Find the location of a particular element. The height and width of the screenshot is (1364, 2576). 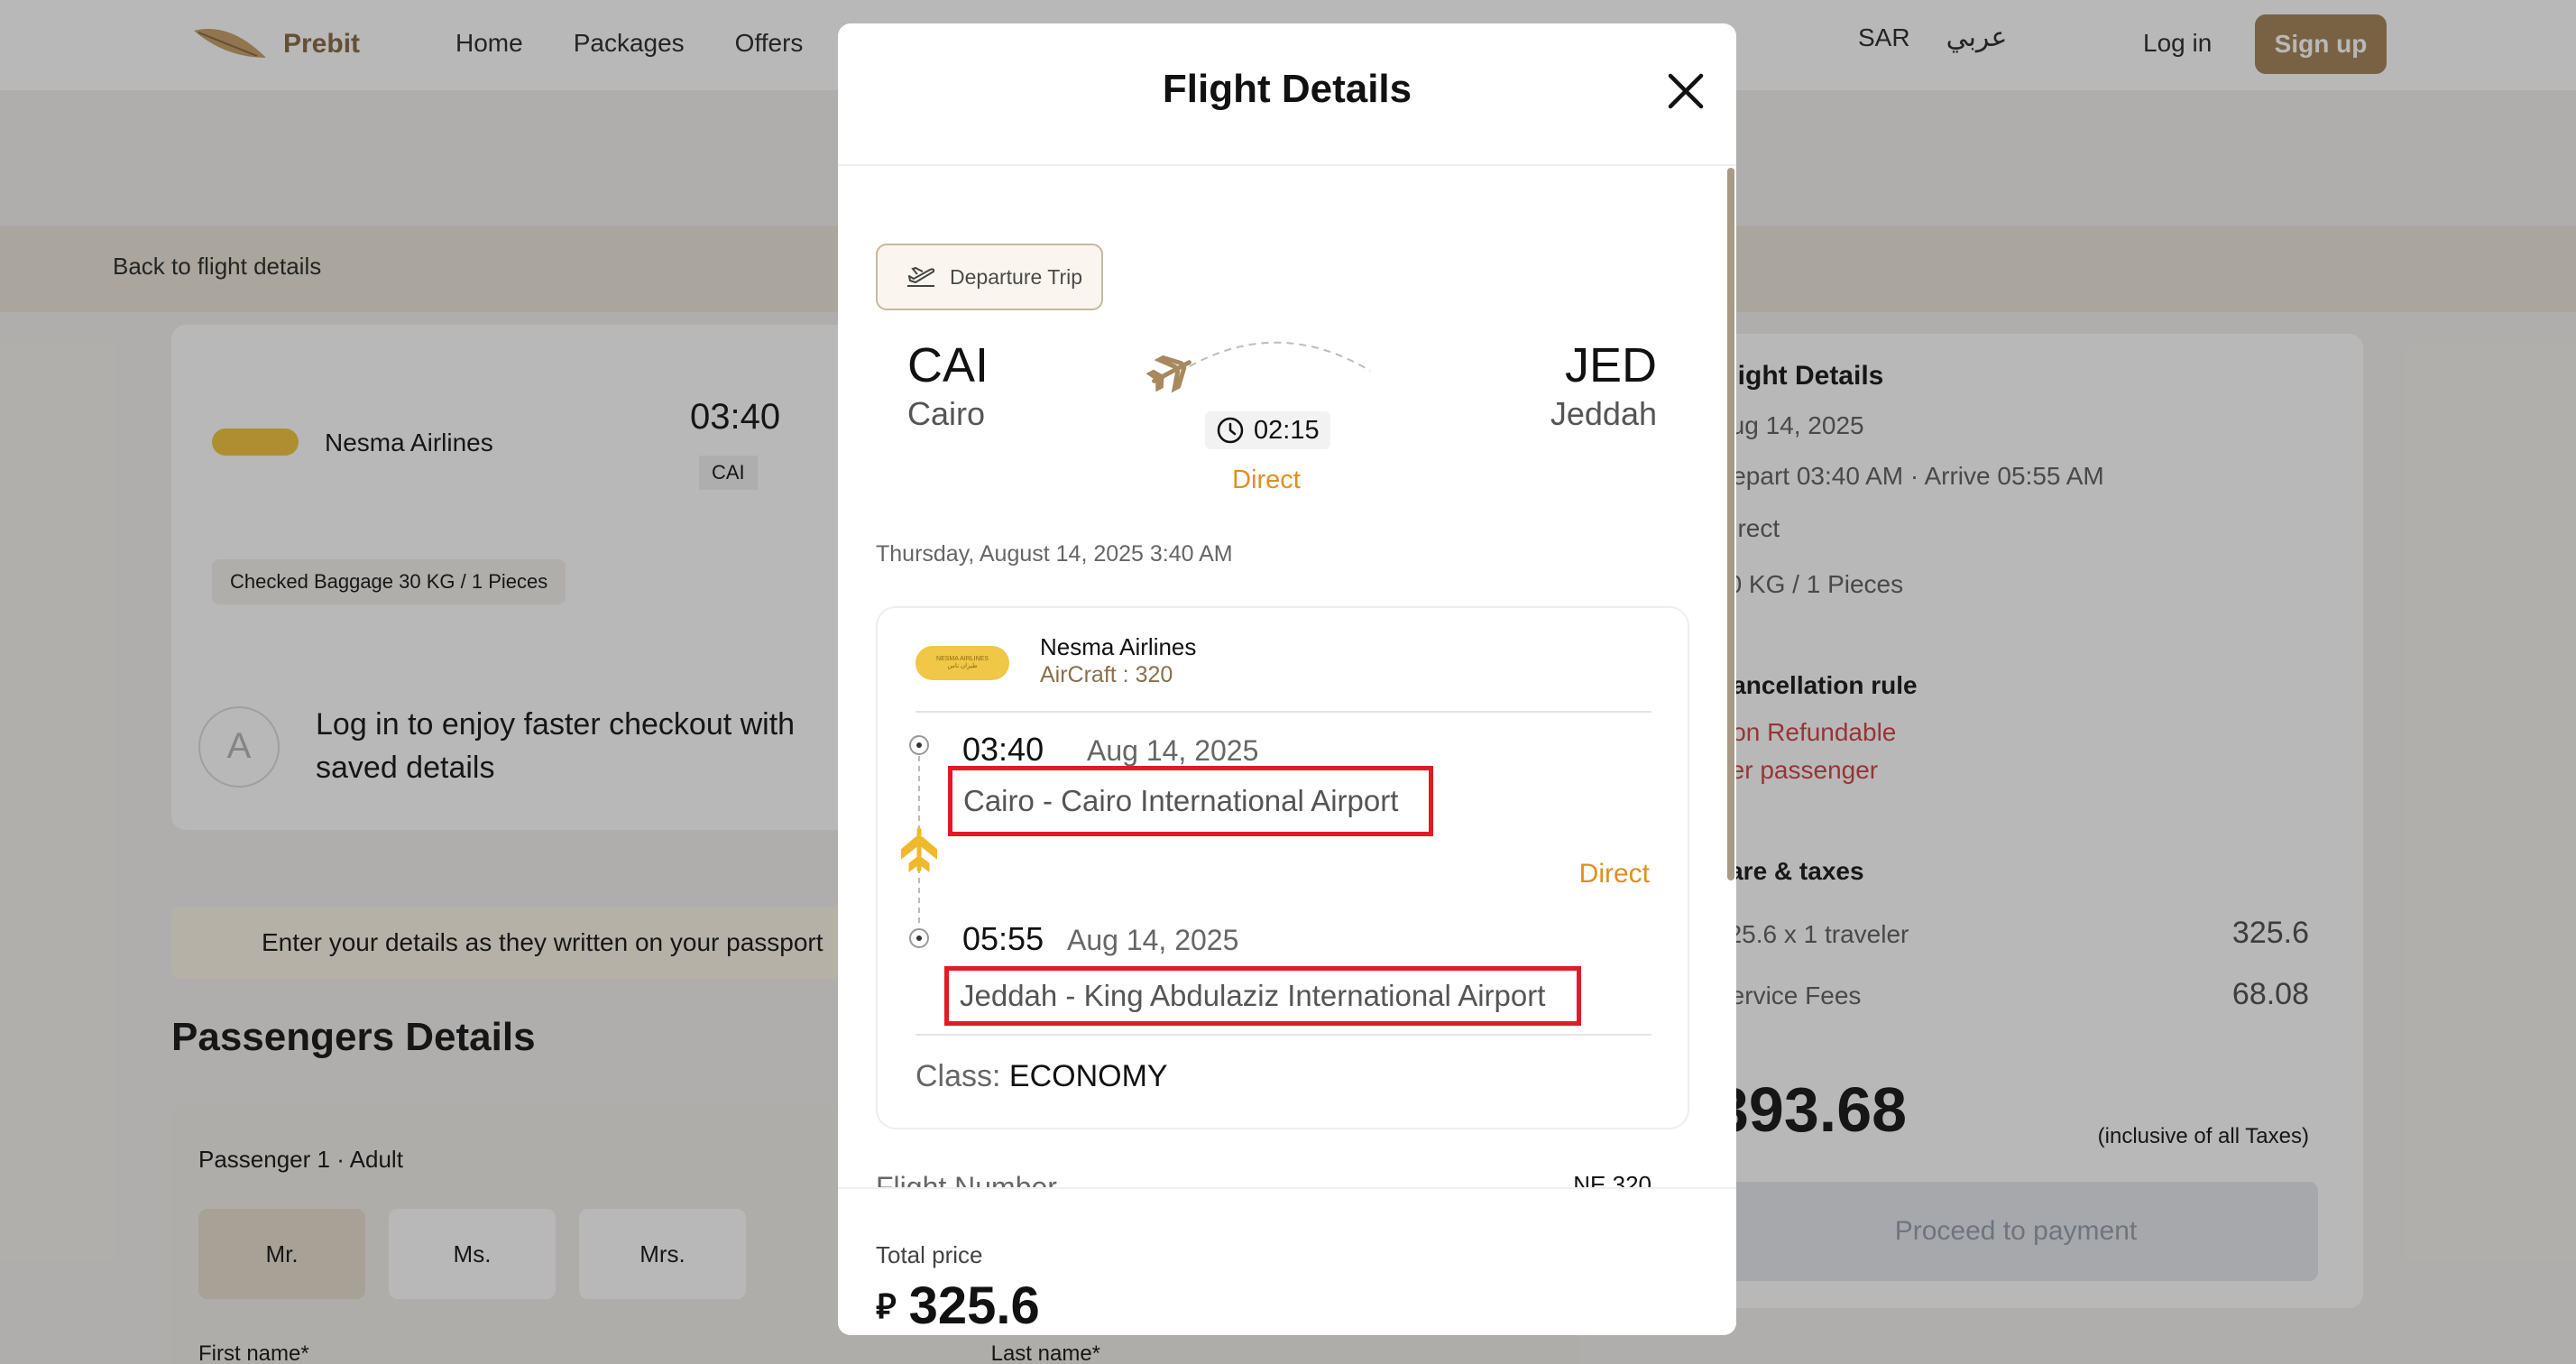

destination-city: Jeddah is located at coordinates (1604, 413).